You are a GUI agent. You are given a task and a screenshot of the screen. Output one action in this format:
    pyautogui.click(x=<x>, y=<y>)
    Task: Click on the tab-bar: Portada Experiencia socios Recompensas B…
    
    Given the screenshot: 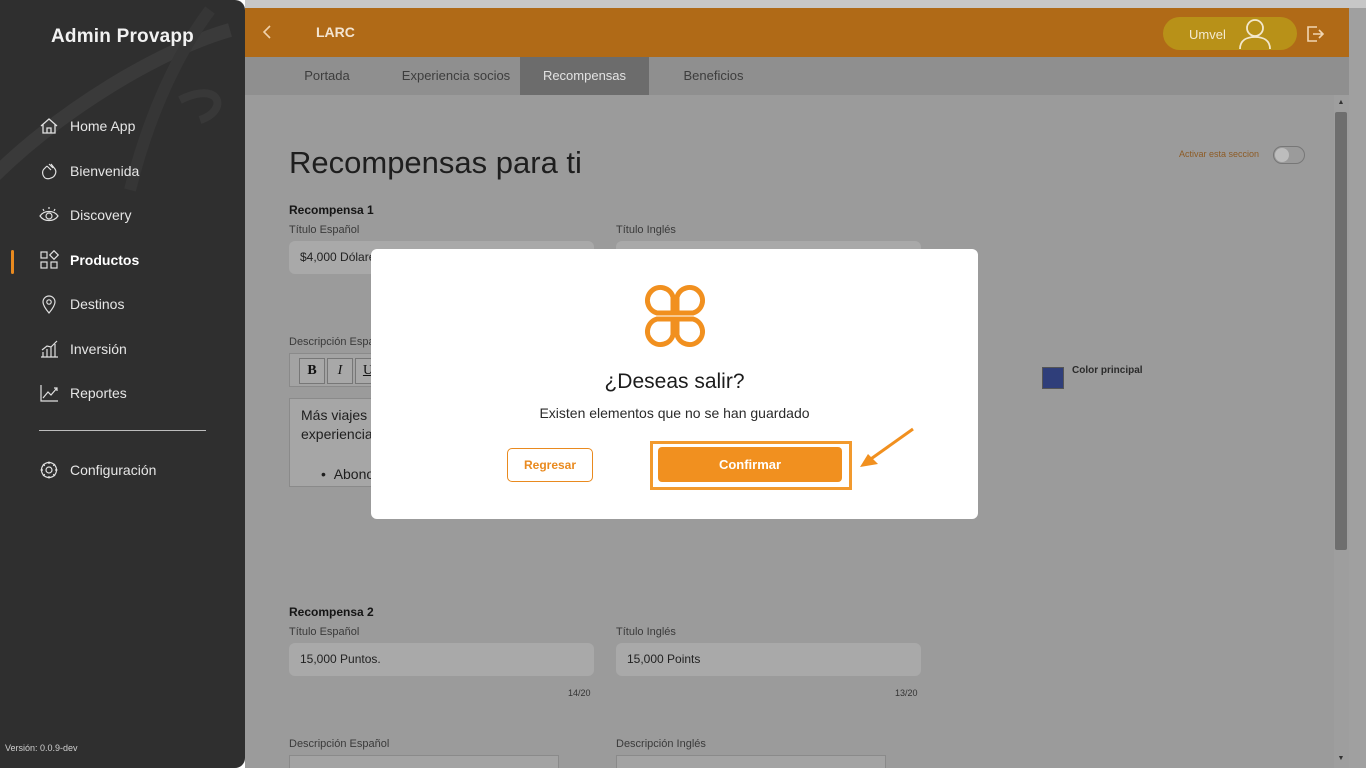 What is the action you would take?
    pyautogui.click(x=797, y=76)
    